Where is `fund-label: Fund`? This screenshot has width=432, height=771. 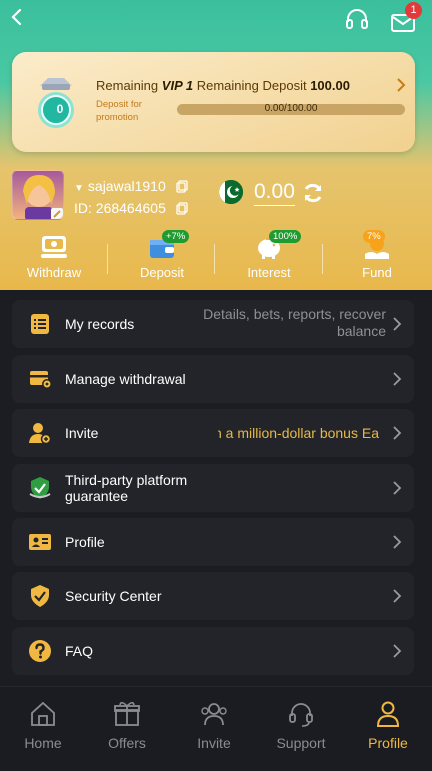 fund-label: Fund is located at coordinates (377, 272).